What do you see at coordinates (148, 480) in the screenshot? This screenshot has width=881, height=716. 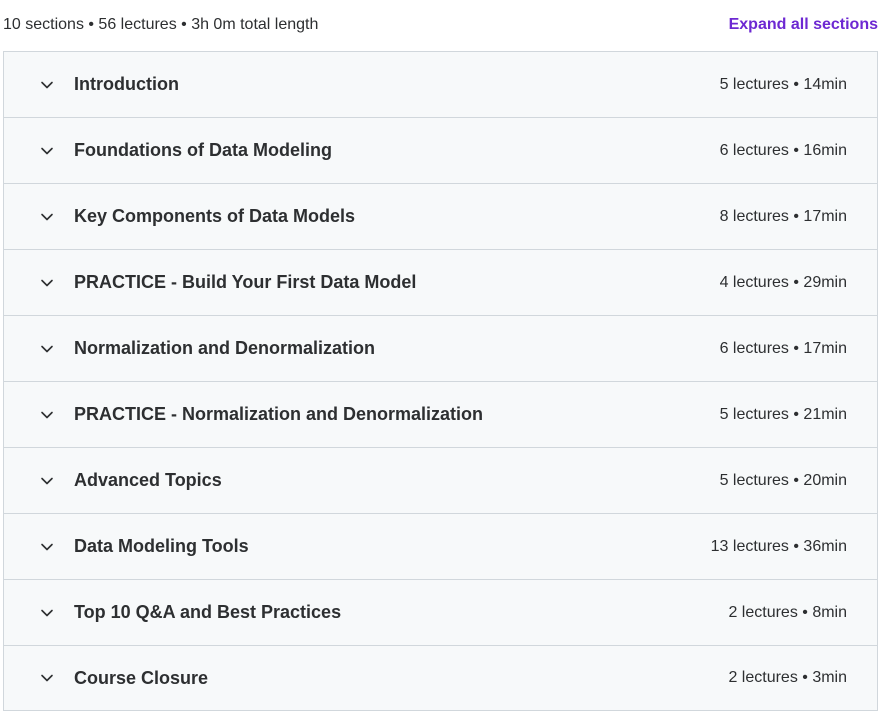 I see `section-title: Advanced Topics` at bounding box center [148, 480].